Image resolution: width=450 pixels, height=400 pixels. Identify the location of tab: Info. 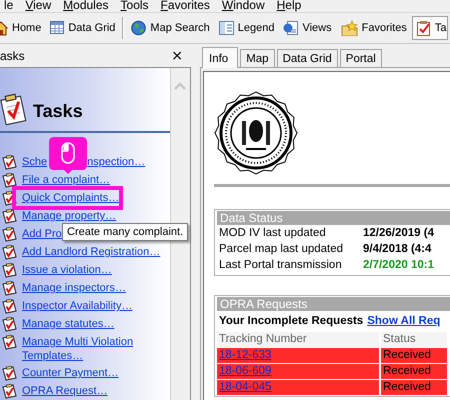
(220, 57).